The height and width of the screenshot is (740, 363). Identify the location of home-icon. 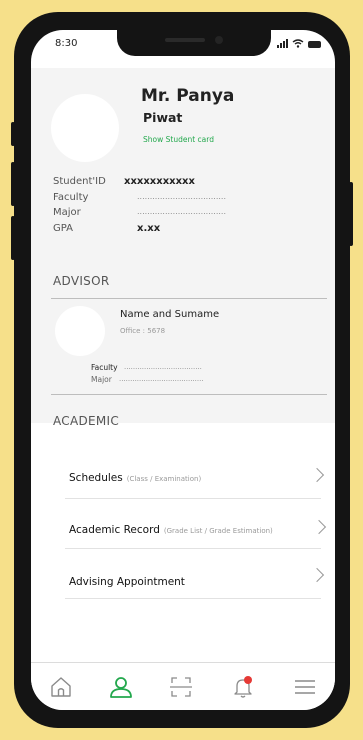
(61, 687).